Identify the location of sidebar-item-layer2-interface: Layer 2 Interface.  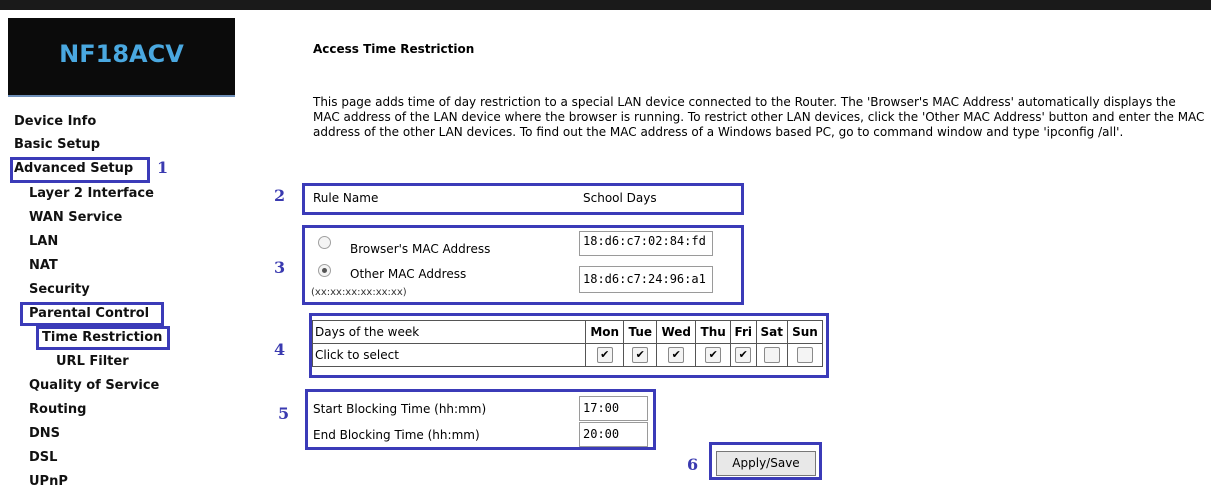
(91, 193).